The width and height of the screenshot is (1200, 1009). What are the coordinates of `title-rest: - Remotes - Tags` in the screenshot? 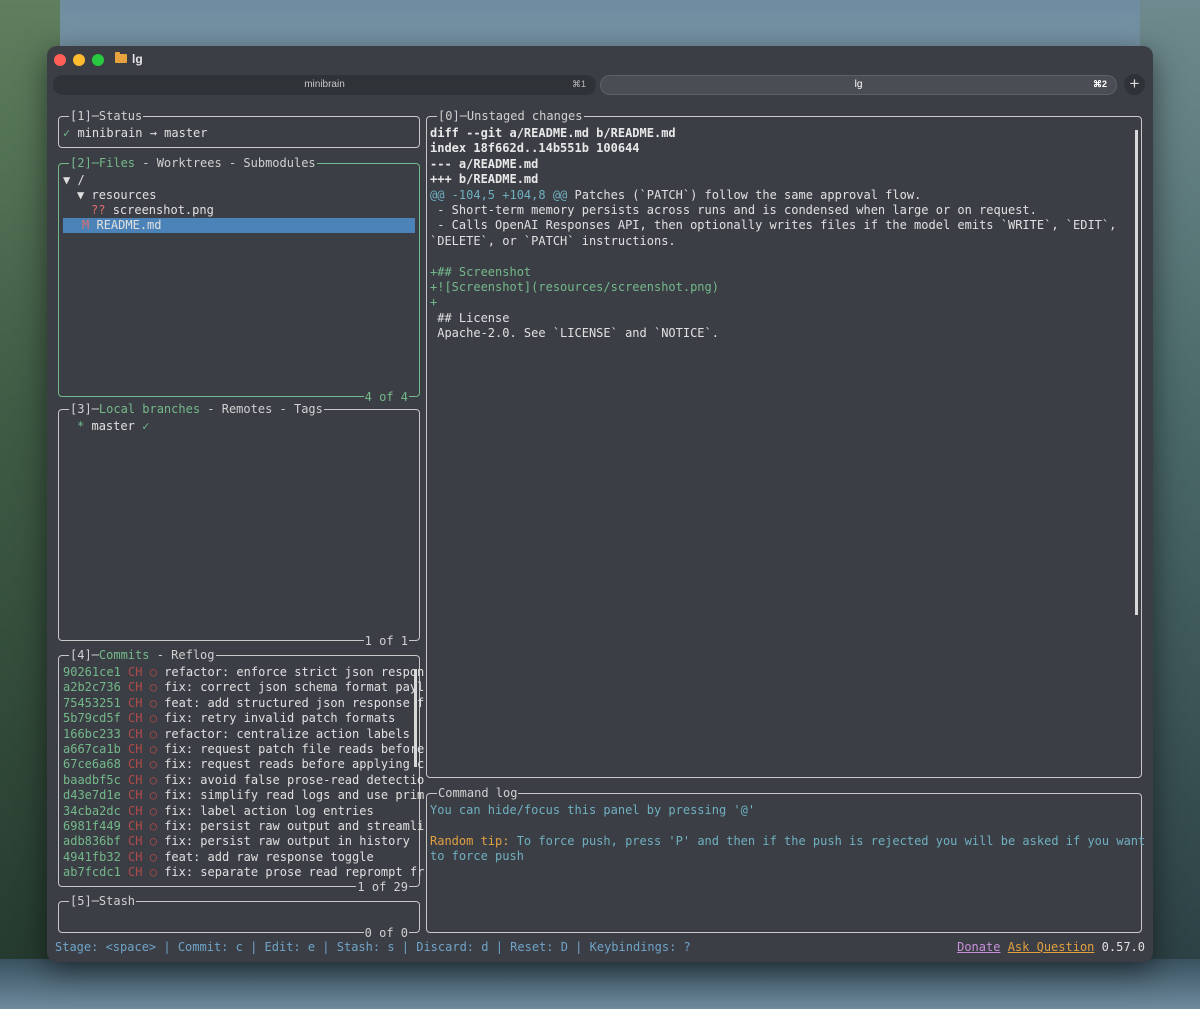 It's located at (261, 409).